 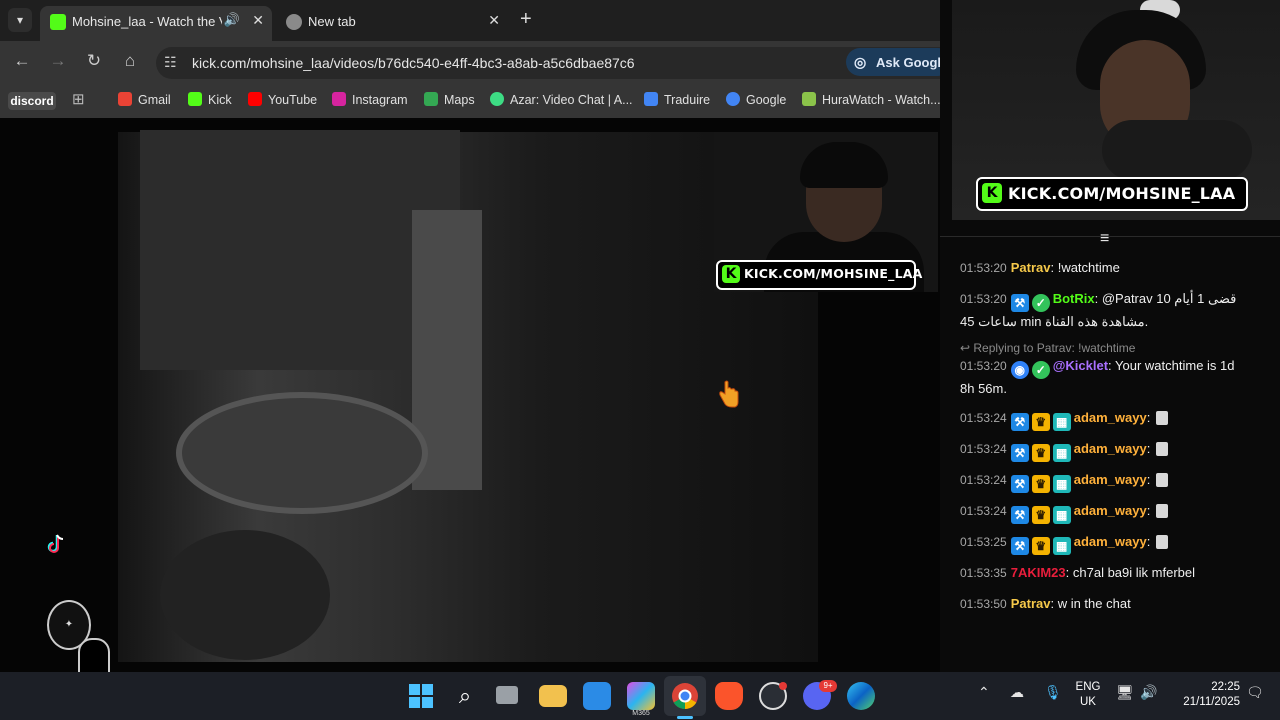 What do you see at coordinates (1038, 572) in the screenshot?
I see `chat-username: 7AKIM23` at bounding box center [1038, 572].